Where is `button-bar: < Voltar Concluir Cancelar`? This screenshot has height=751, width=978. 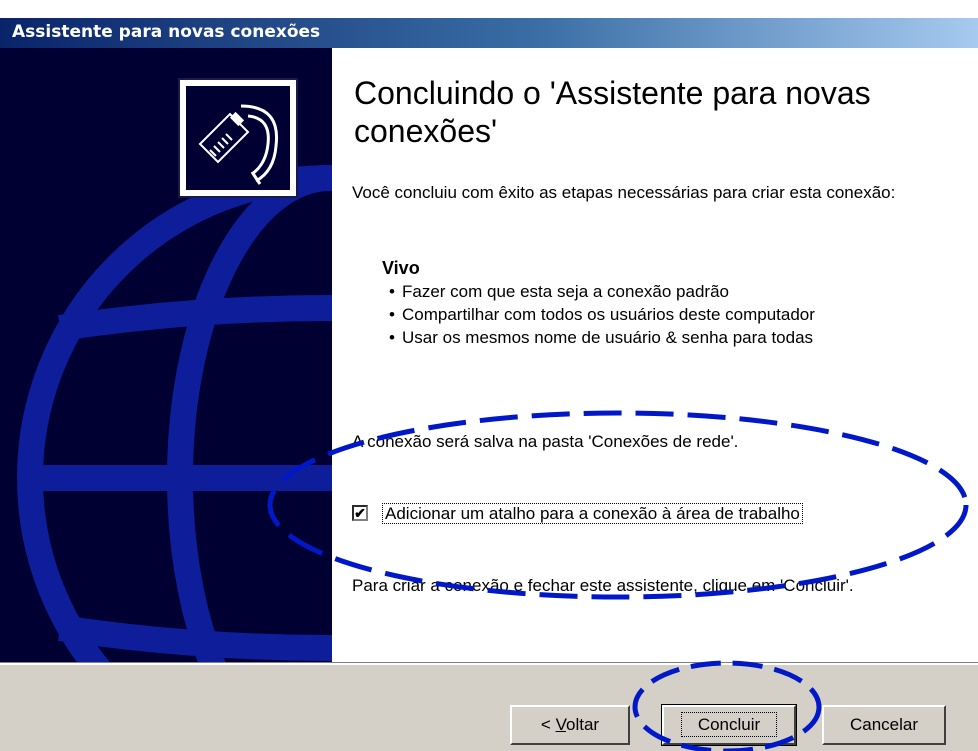 button-bar: < Voltar Concluir Cancelar is located at coordinates (489, 706).